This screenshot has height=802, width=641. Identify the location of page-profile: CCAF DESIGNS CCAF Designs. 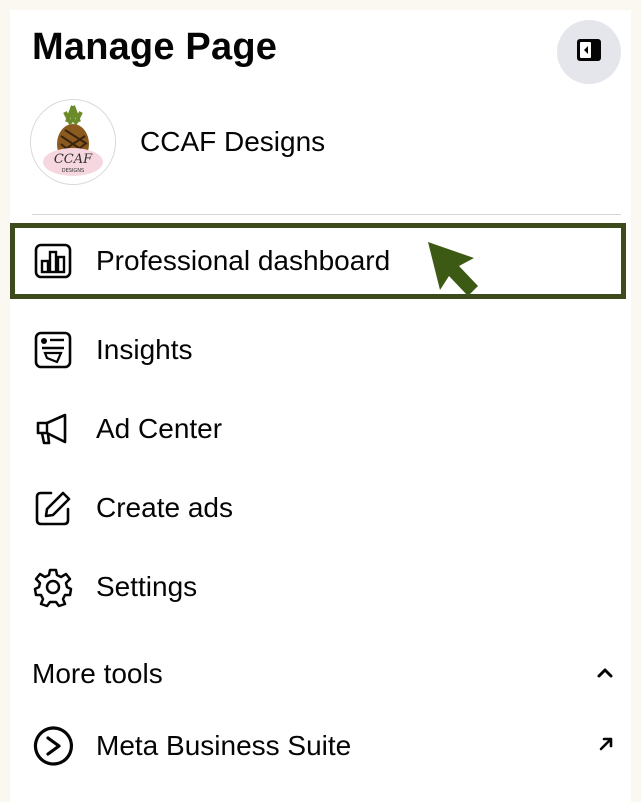
(310, 142).